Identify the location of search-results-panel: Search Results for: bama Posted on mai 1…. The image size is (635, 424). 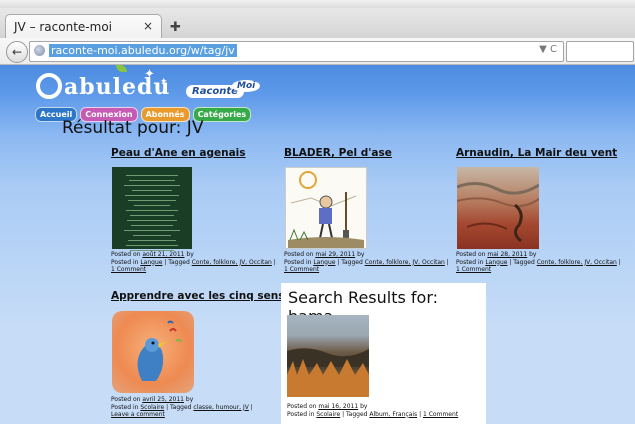
(383, 353).